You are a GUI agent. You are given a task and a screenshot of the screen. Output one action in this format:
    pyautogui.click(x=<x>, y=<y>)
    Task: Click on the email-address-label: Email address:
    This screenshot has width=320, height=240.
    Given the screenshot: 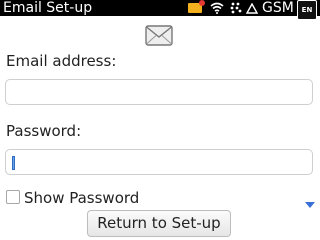 What is the action you would take?
    pyautogui.click(x=61, y=61)
    